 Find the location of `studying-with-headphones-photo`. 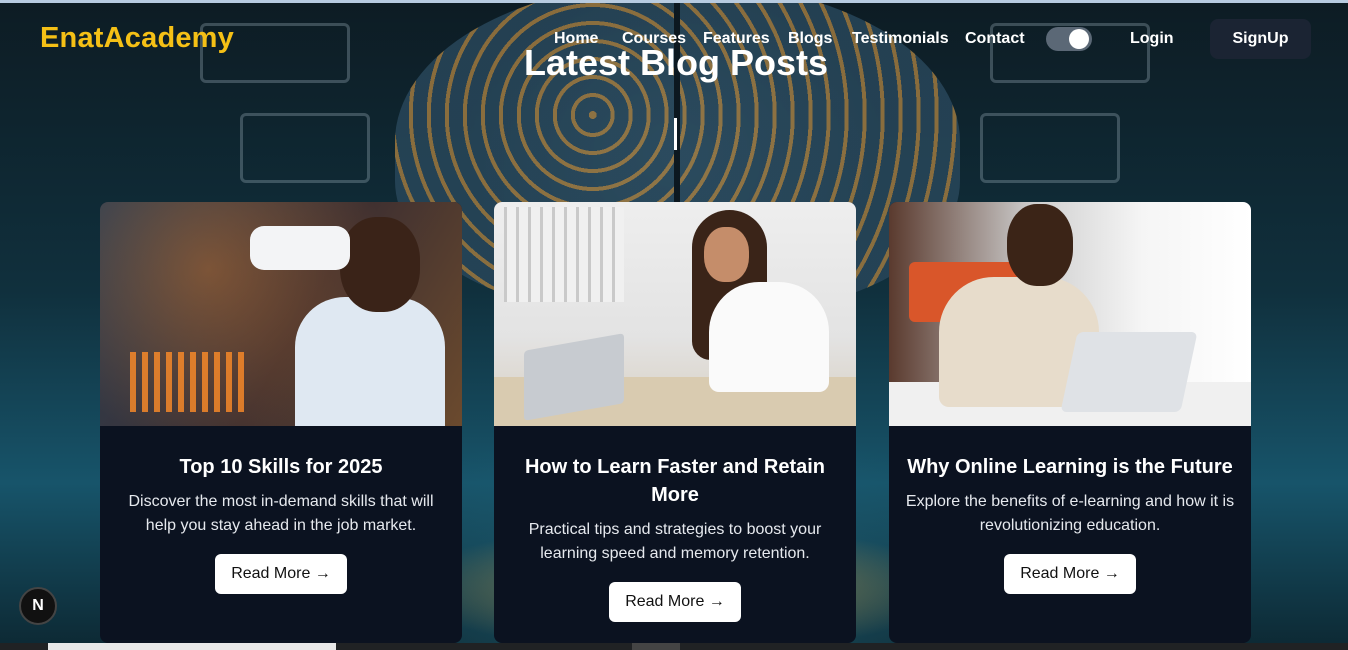

studying-with-headphones-photo is located at coordinates (675, 314).